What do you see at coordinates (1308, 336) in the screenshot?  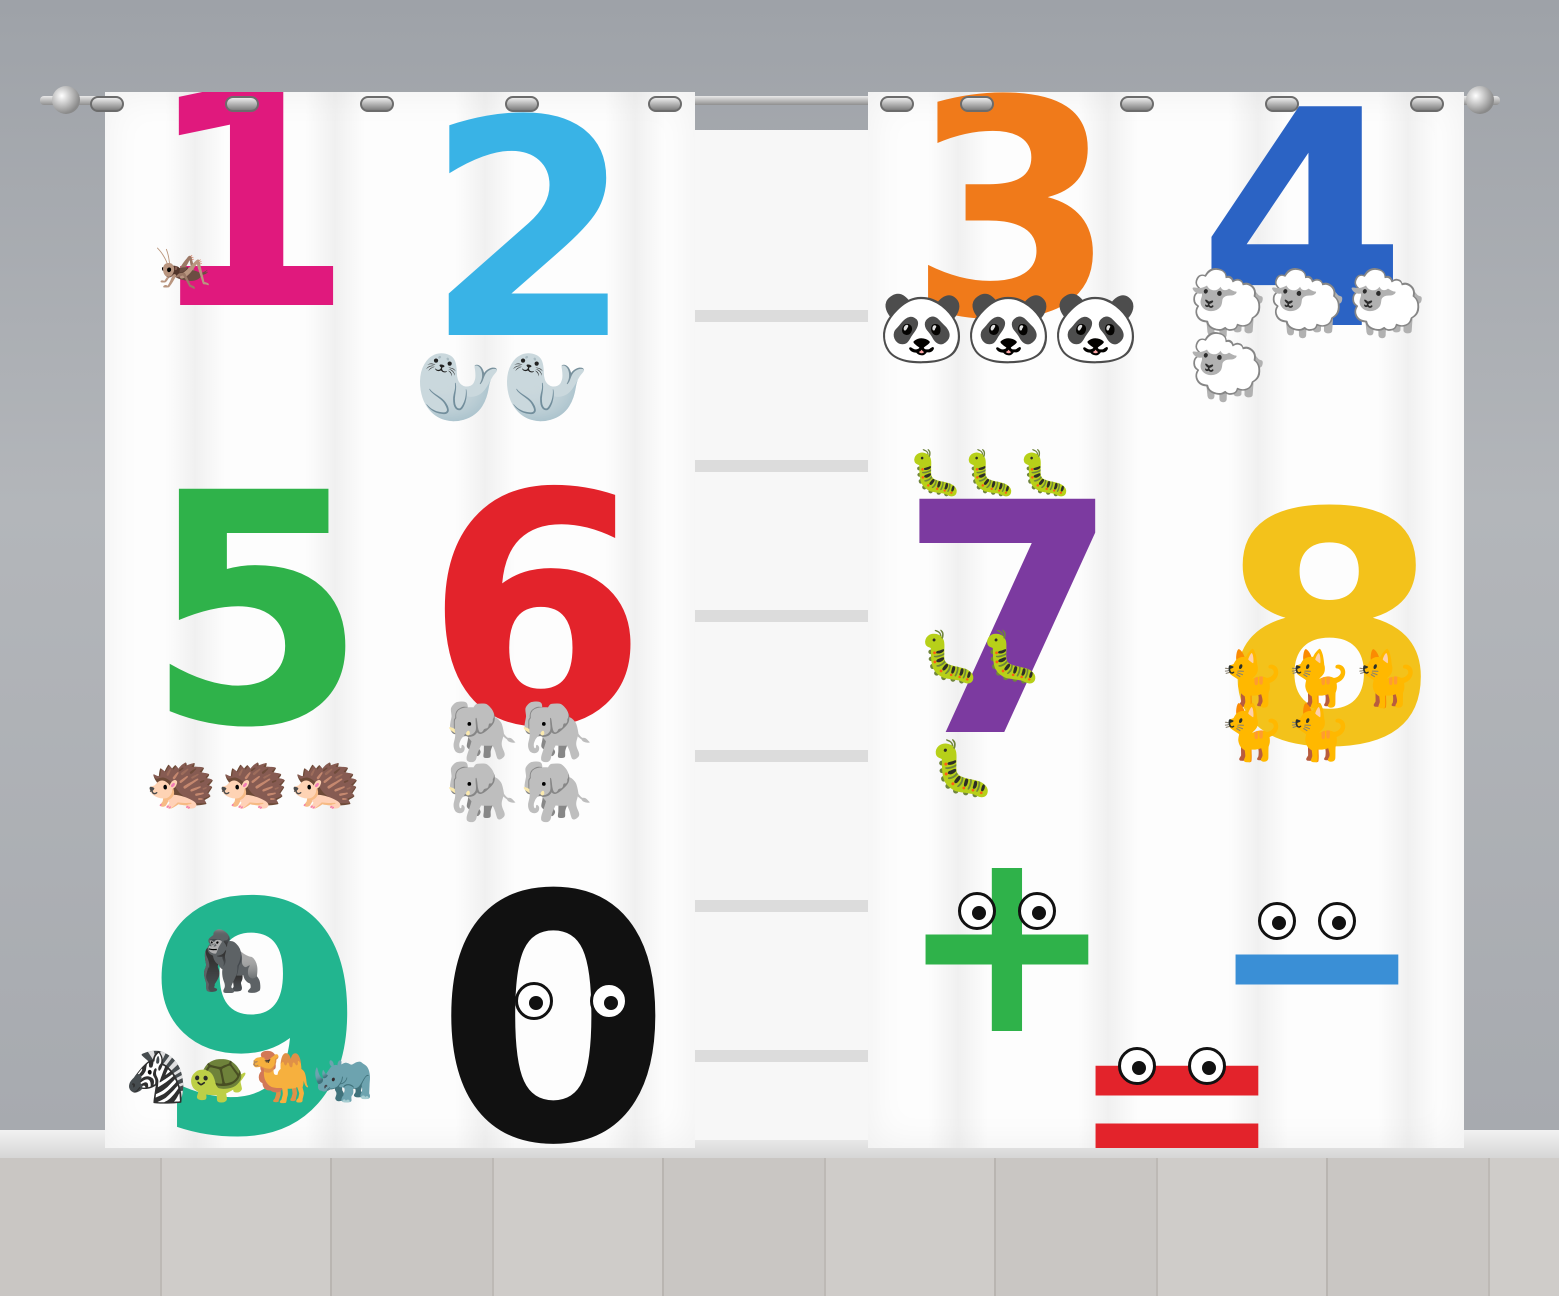 I see `sheep-icon: 🐑🐑🐑🐑` at bounding box center [1308, 336].